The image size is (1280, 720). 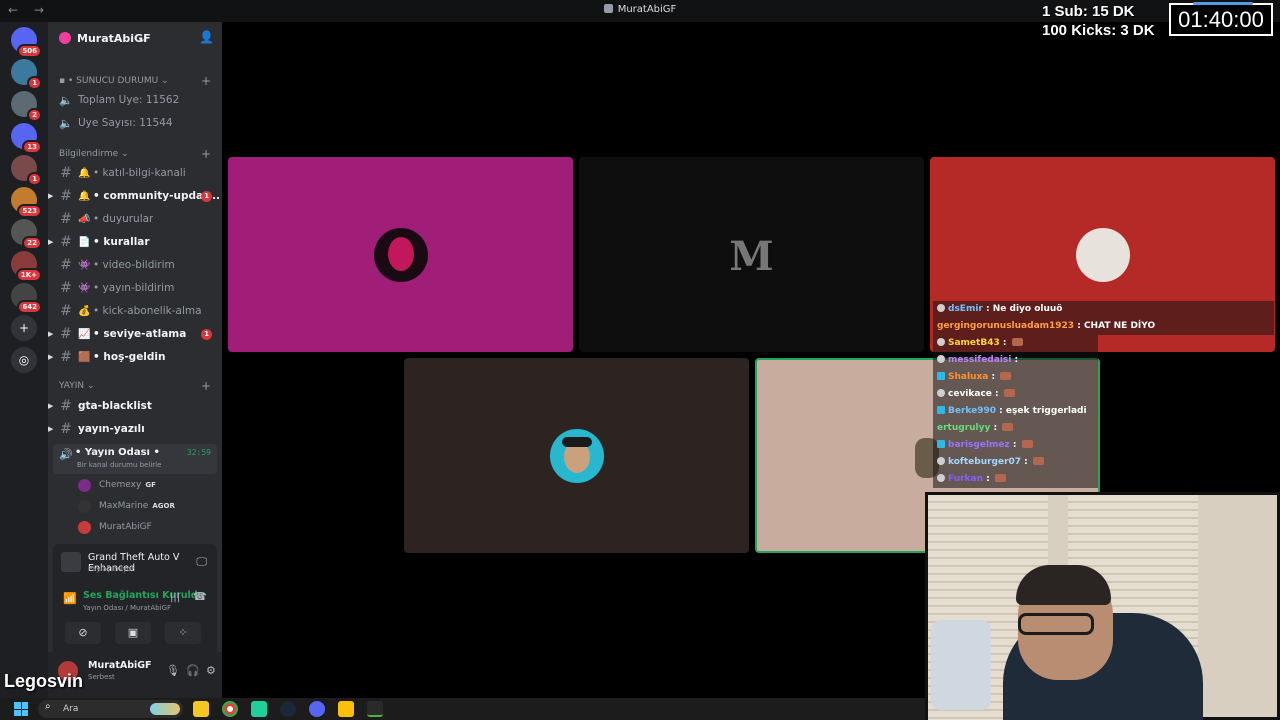 I want to click on chat-text: Ne diyo oluuö, so click(x=1027, y=309).